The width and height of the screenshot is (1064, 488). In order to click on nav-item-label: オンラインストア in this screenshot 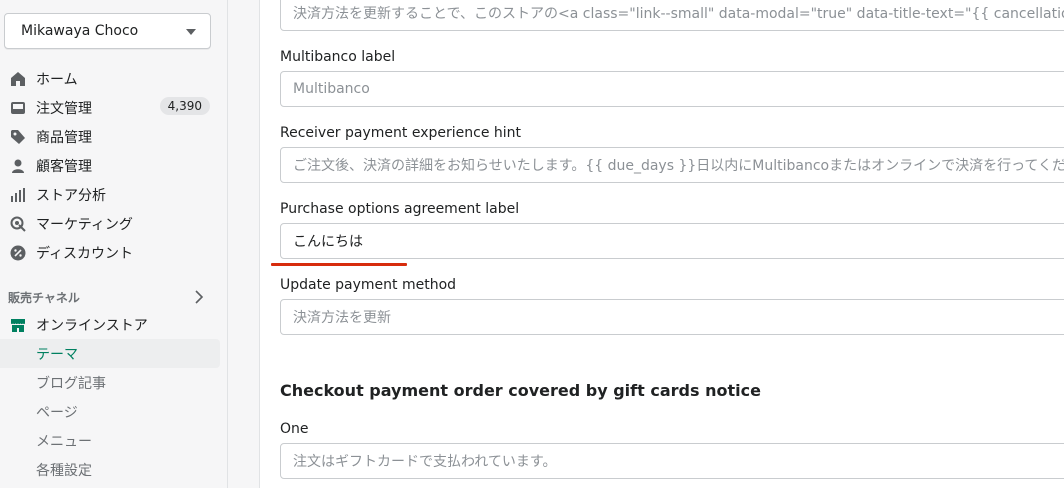, I will do `click(92, 325)`.